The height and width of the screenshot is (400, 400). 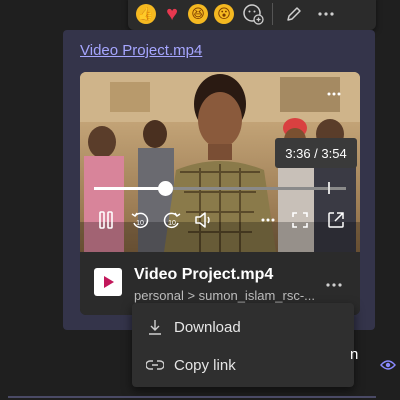 What do you see at coordinates (172, 14) in the screenshot?
I see `heart-reaction-icon: ♥` at bounding box center [172, 14].